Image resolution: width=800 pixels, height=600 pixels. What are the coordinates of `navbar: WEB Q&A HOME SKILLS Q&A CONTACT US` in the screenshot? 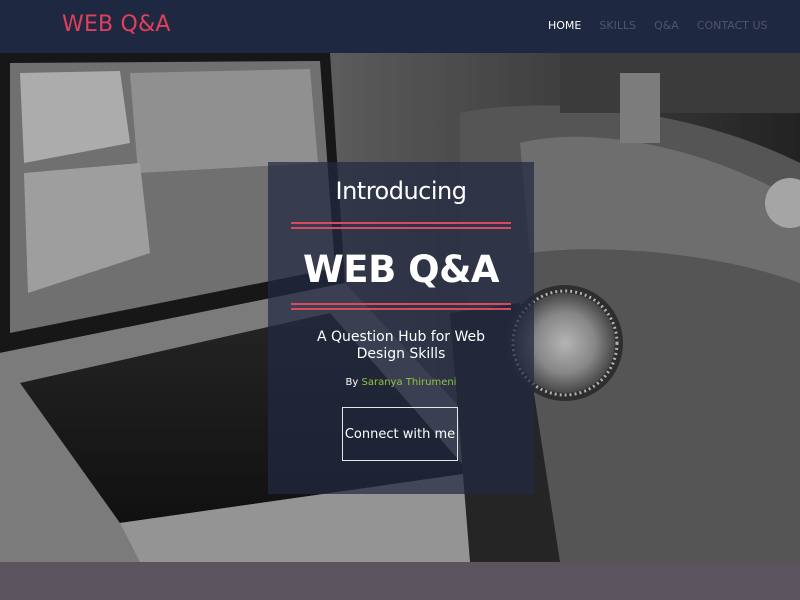 It's located at (400, 26).